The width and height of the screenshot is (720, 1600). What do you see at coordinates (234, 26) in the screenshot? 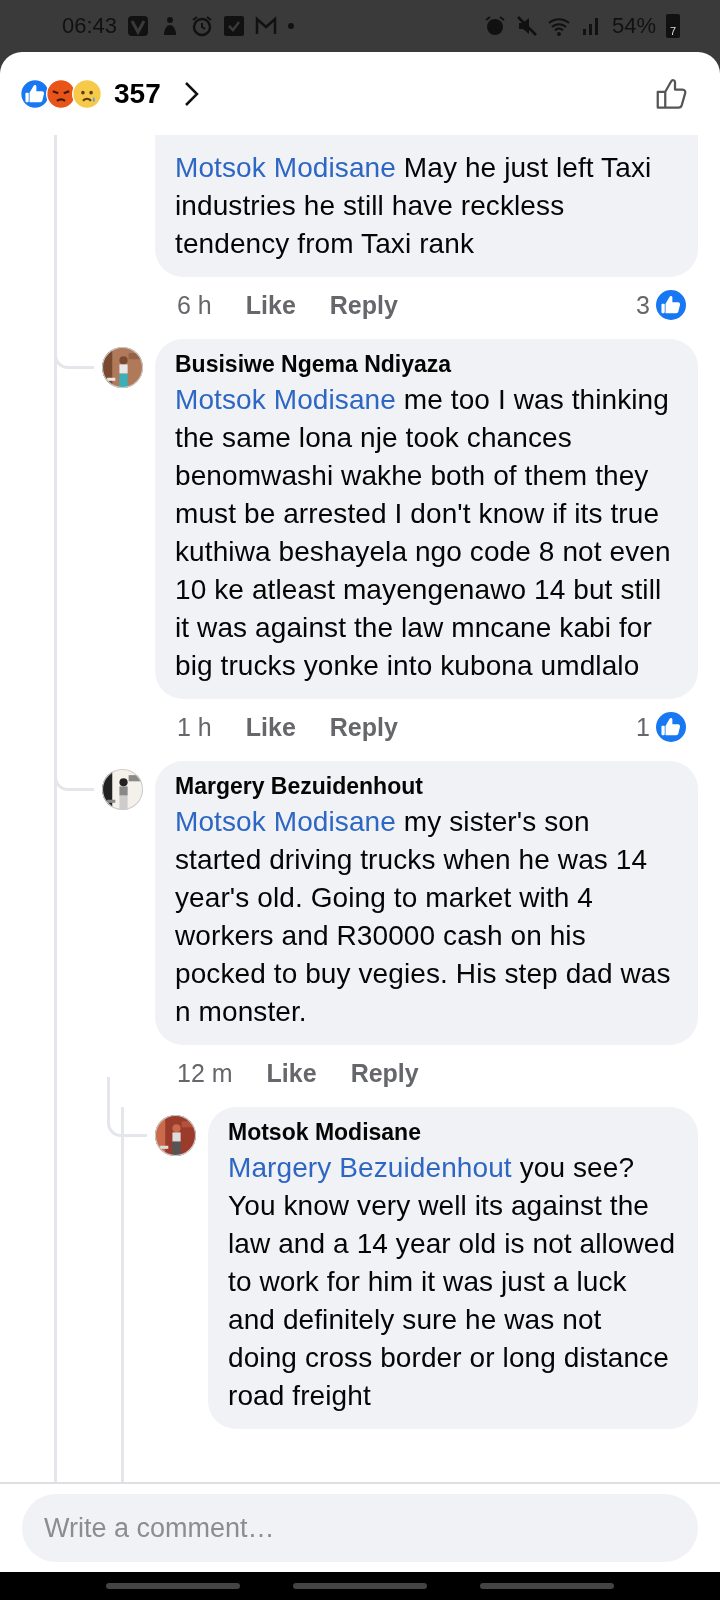
I see `checkbox-icon` at bounding box center [234, 26].